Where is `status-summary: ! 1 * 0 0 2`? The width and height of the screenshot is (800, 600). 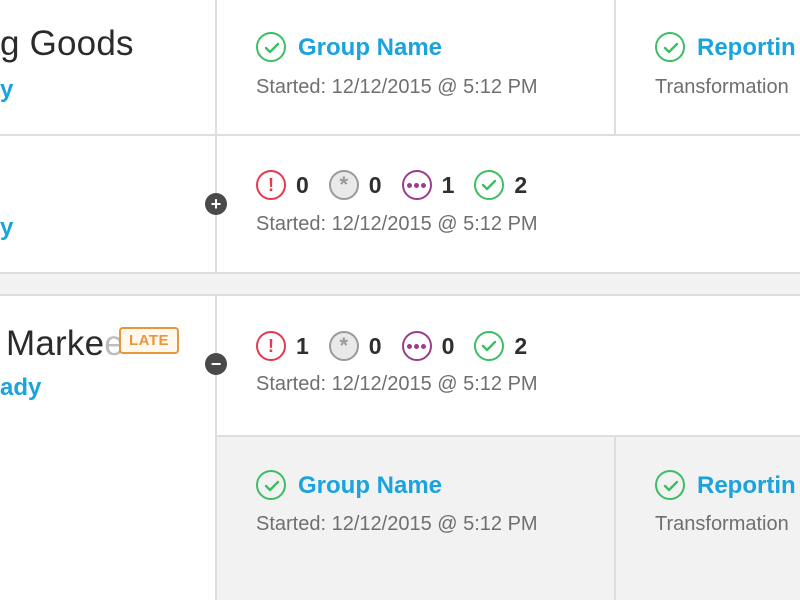 status-summary: ! 1 * 0 0 2 is located at coordinates (401, 346).